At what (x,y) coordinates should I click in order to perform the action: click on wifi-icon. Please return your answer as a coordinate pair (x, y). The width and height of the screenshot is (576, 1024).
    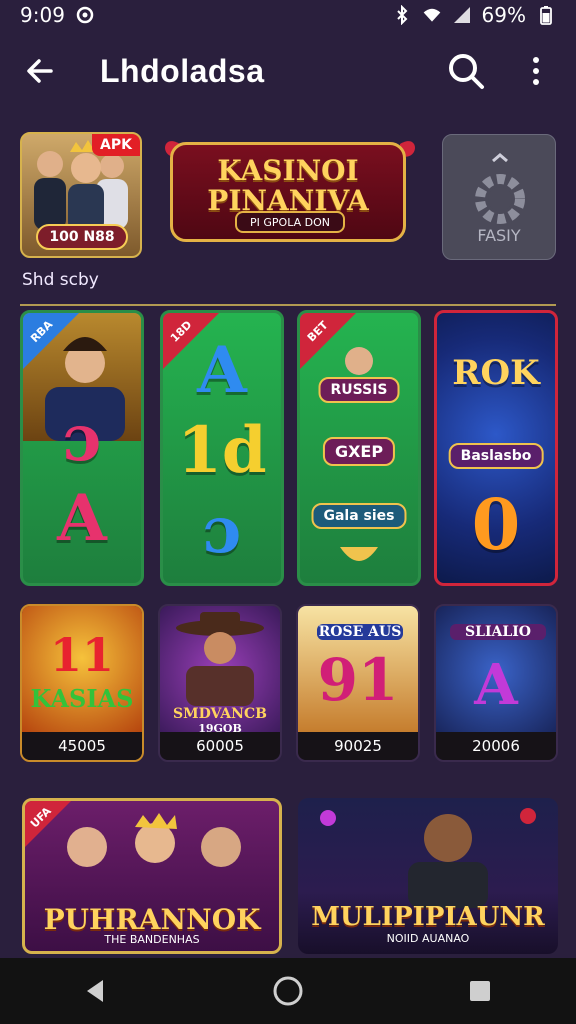
    Looking at the image, I should click on (431, 15).